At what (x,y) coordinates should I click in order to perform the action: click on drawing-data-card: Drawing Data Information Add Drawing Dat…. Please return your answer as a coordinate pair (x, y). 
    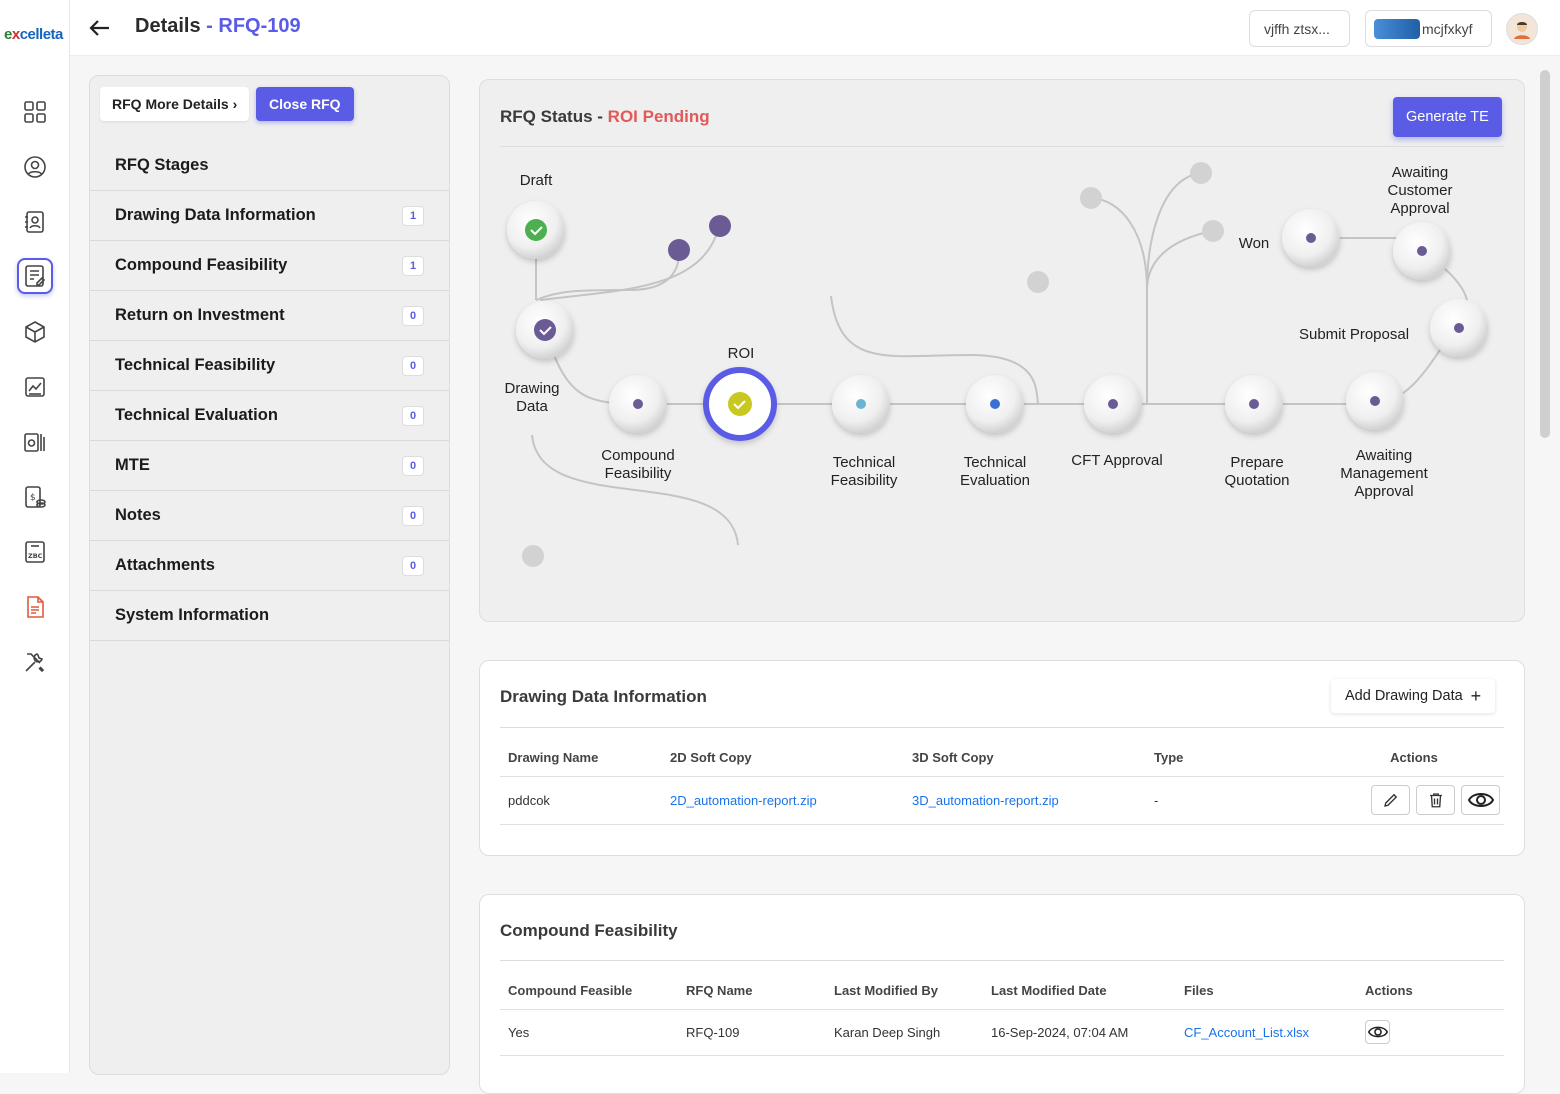
    Looking at the image, I should click on (1002, 758).